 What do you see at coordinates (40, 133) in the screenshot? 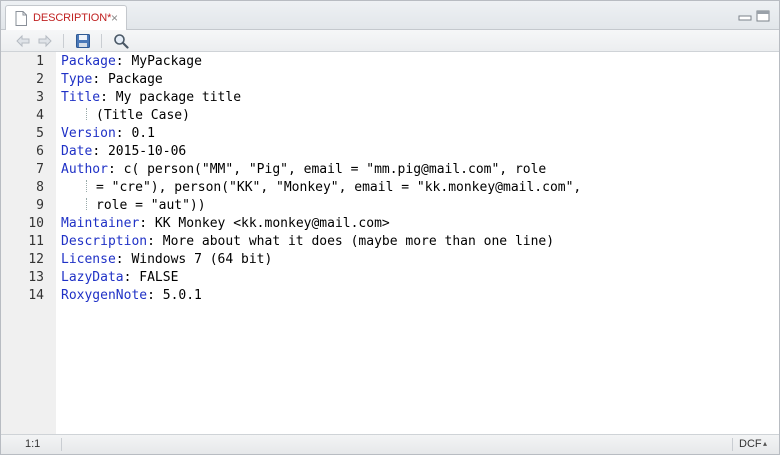
I see `line-number: 5` at bounding box center [40, 133].